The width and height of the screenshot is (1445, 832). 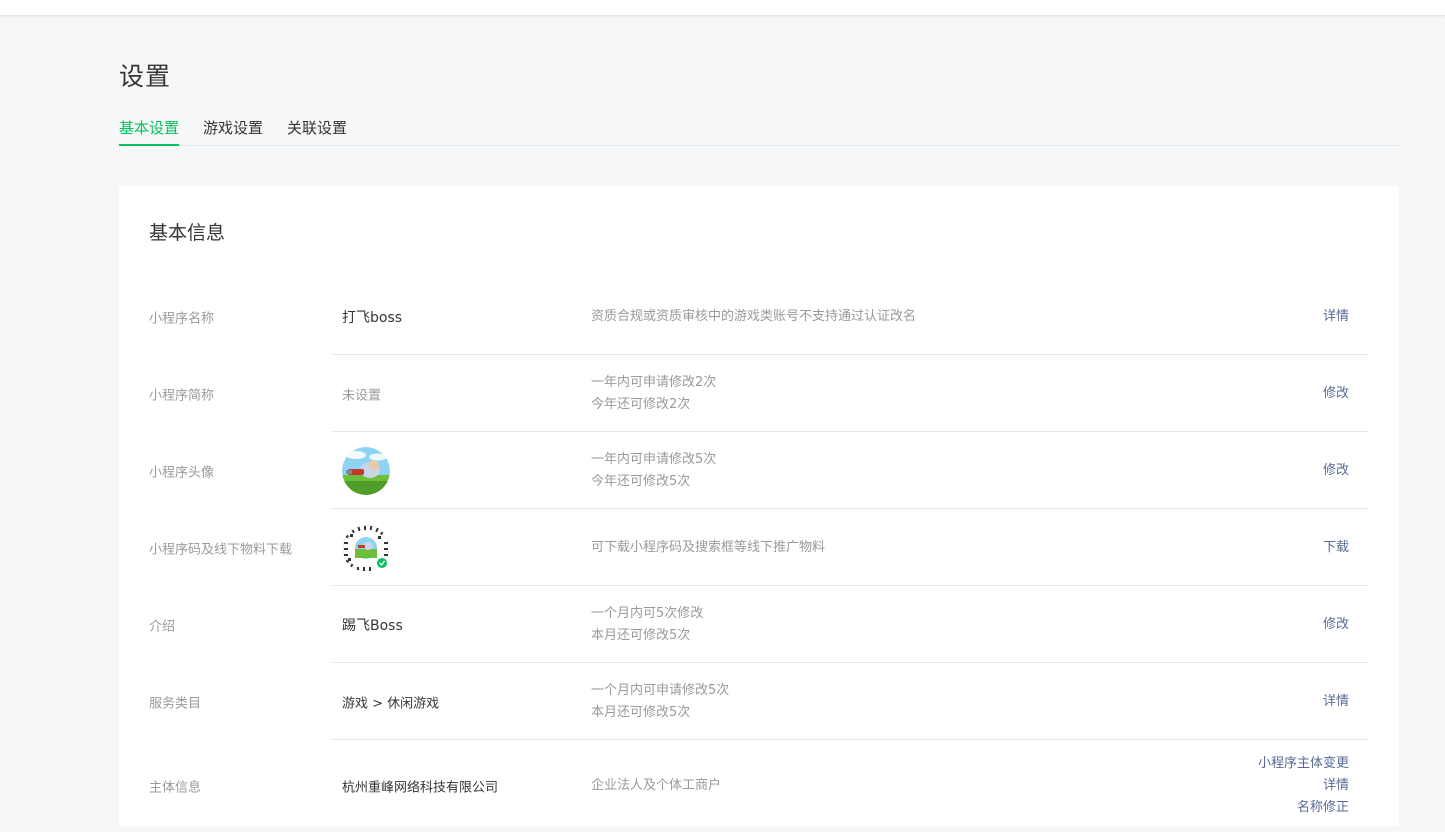 I want to click on row-description: 一个月内可5次修改 本月还可修改5次, so click(x=647, y=625).